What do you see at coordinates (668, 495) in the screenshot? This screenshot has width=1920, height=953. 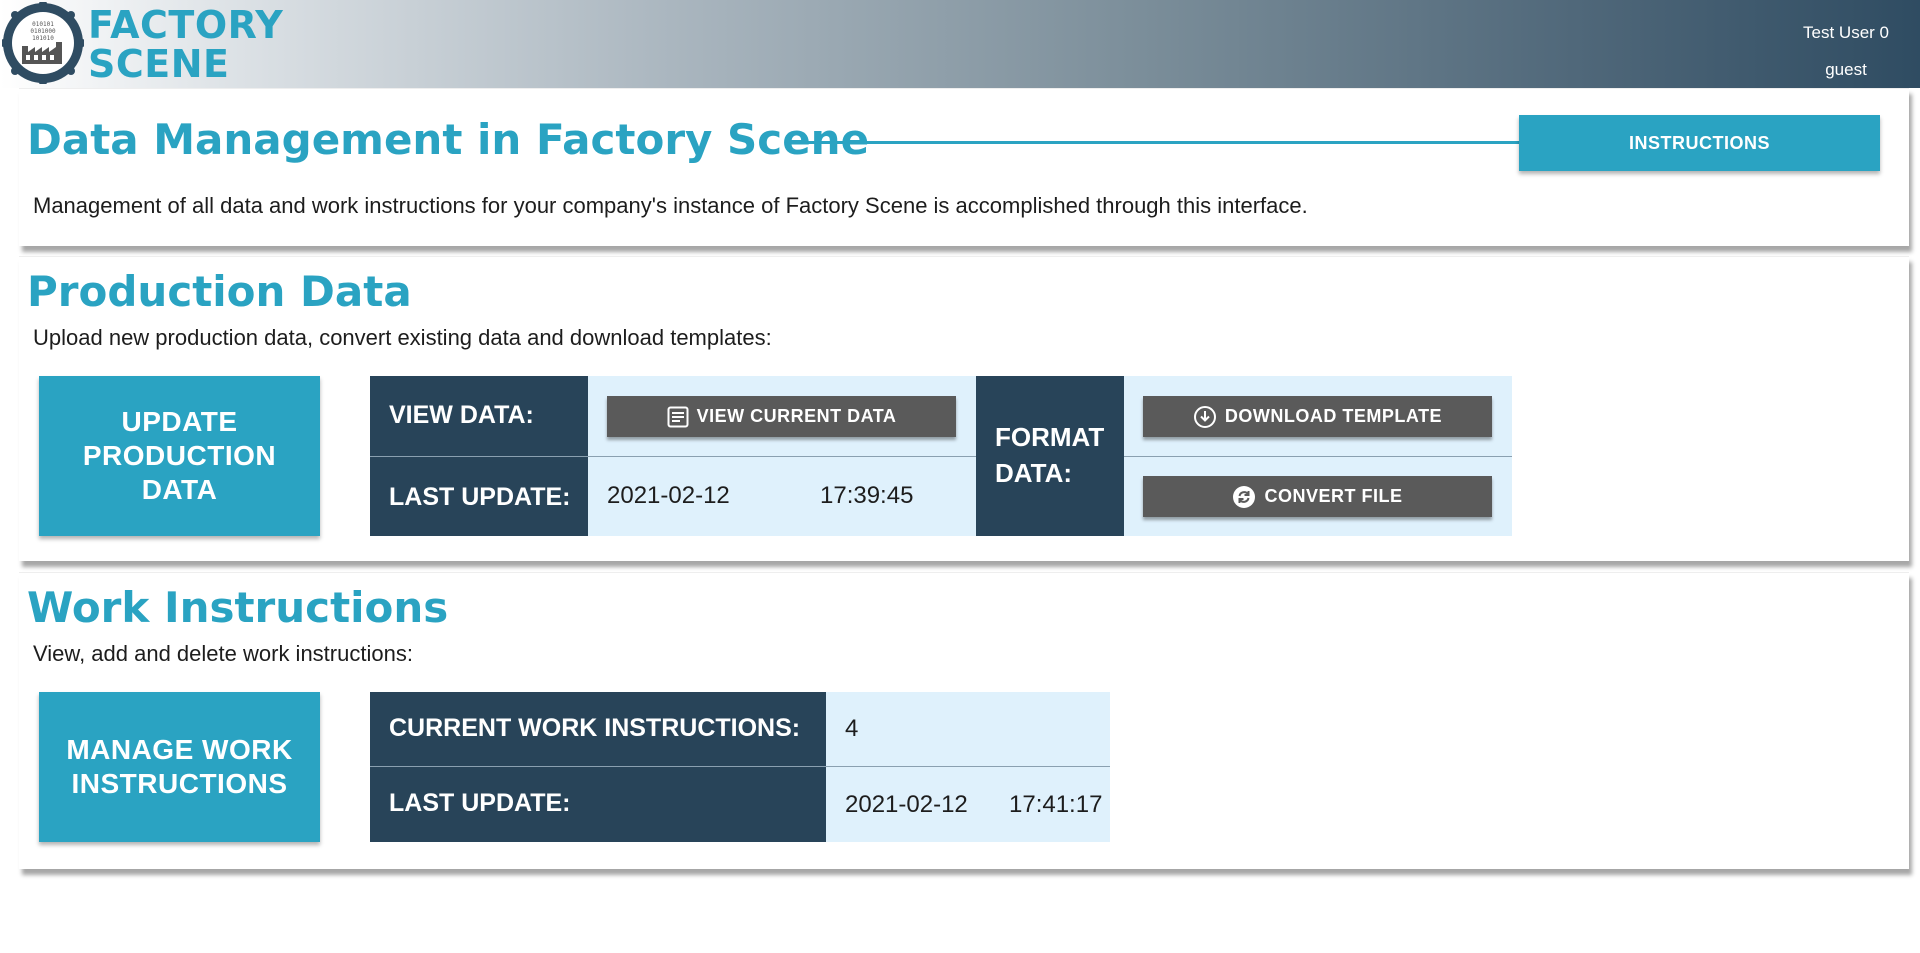 I see `production-last-update-date: 2021-02-12` at bounding box center [668, 495].